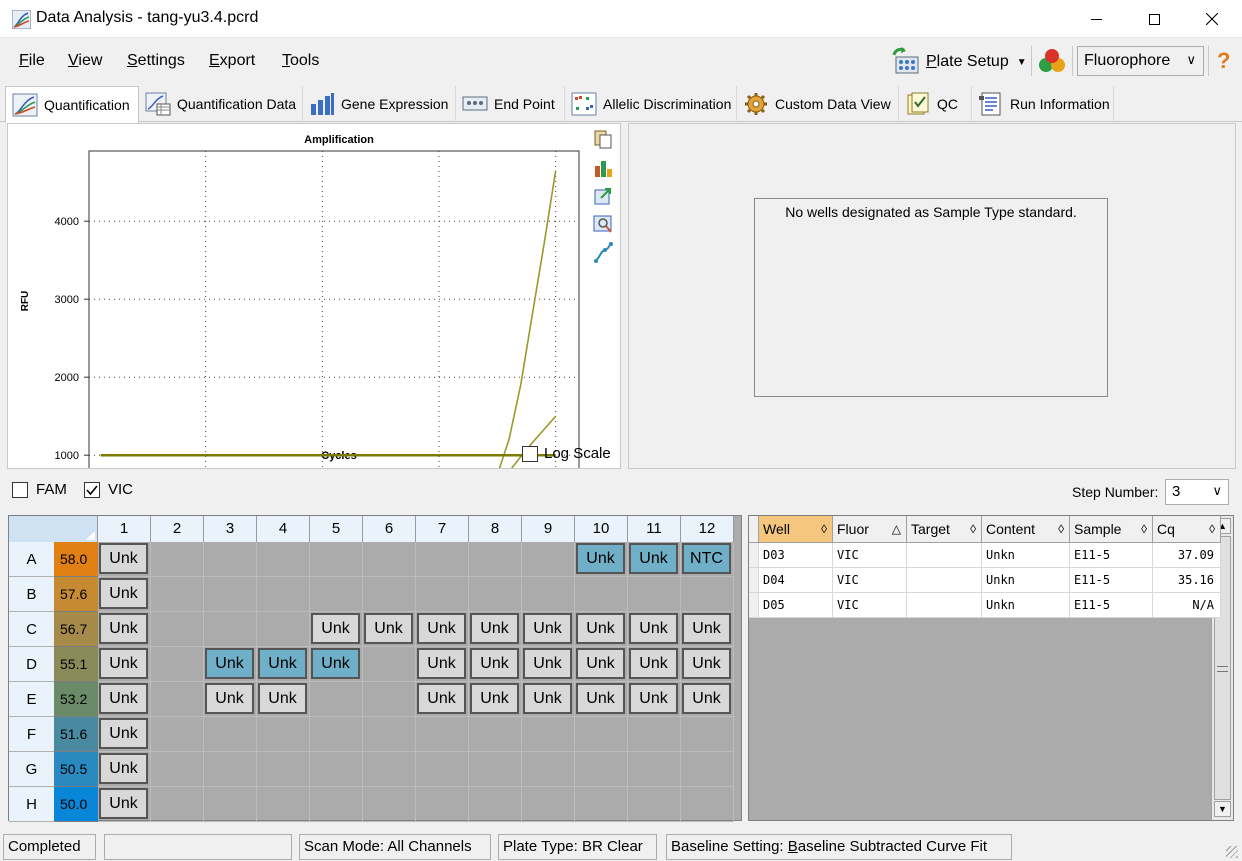  Describe the element at coordinates (603, 224) in the screenshot. I see `zoom-chart-icon` at that location.